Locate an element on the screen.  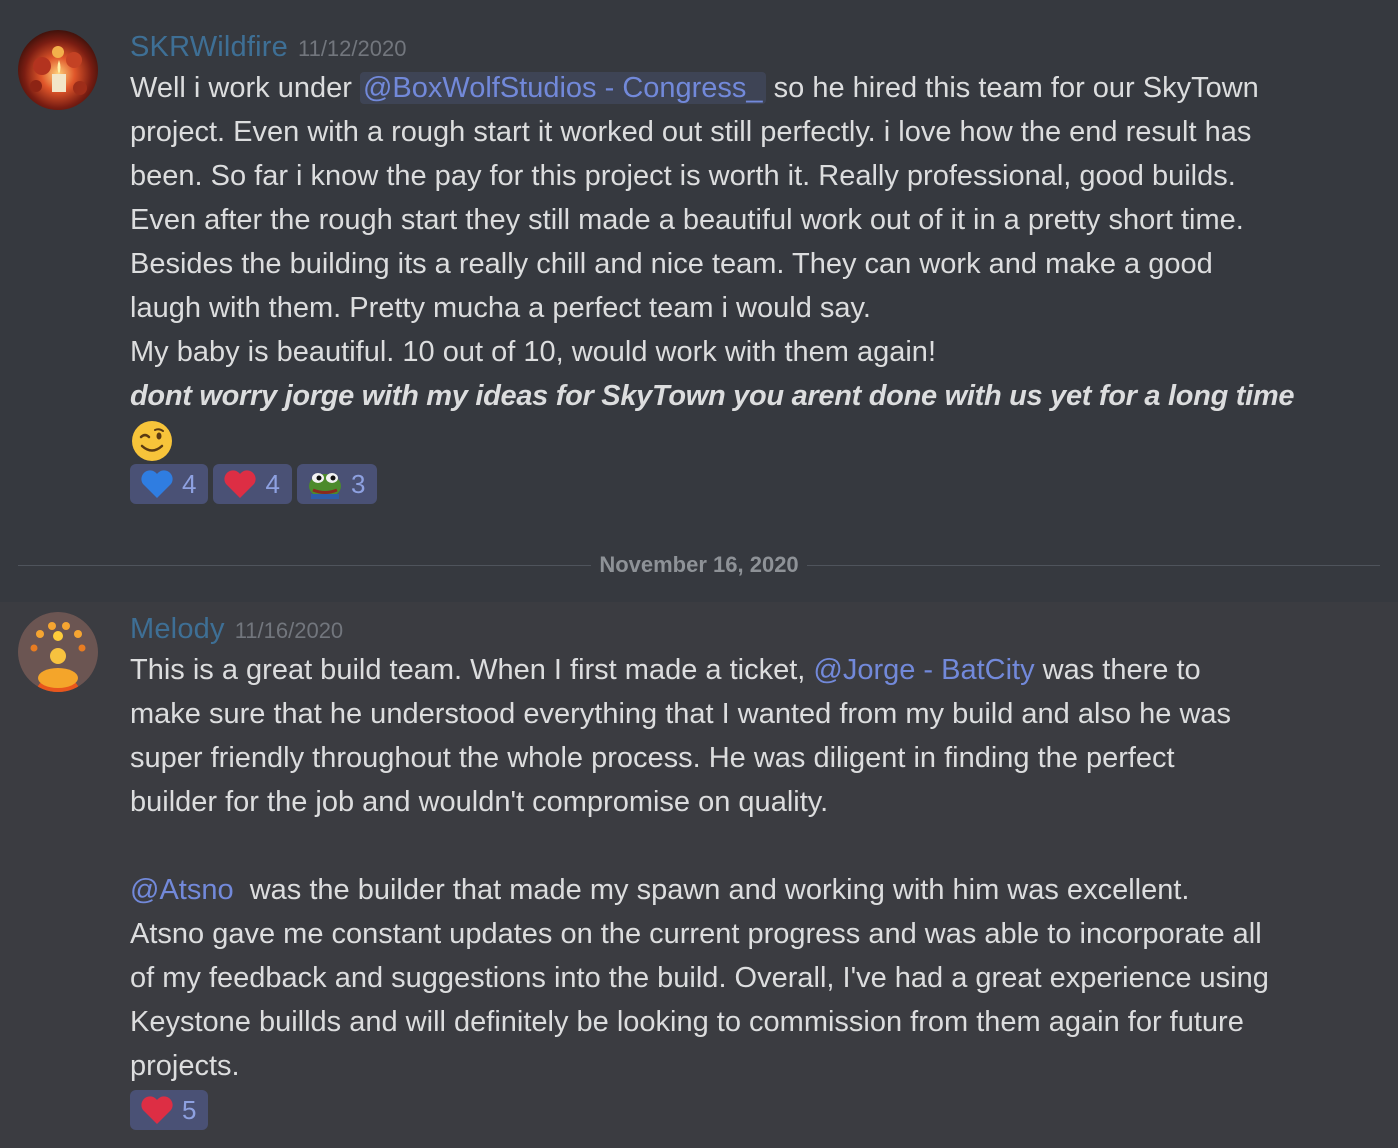
username: SKRWildfire is located at coordinates (209, 47).